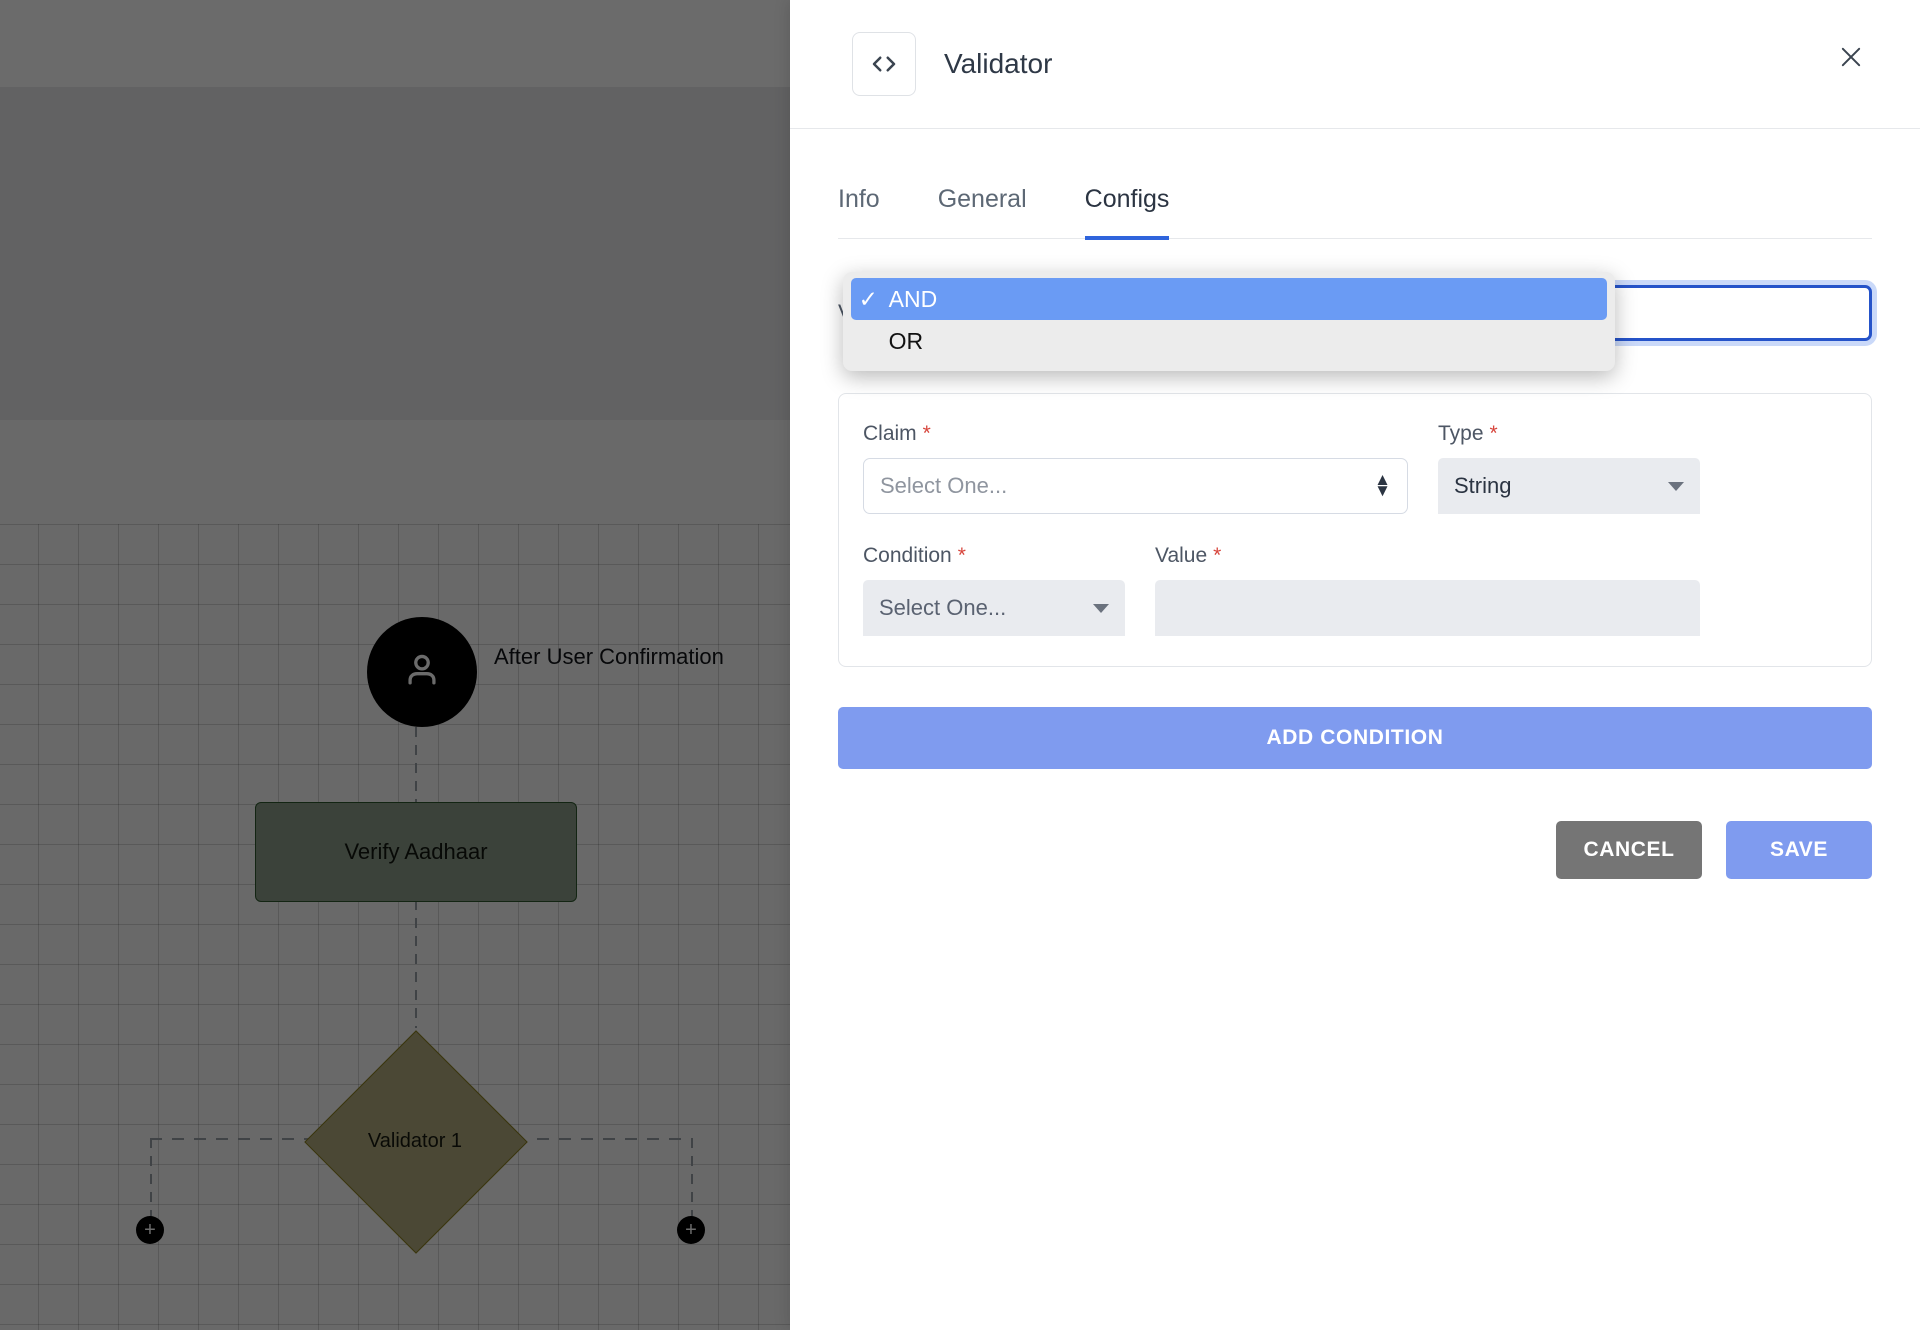 The image size is (1920, 1330). I want to click on condition-row-2: Condition * Select One... Value *, so click(1355, 590).